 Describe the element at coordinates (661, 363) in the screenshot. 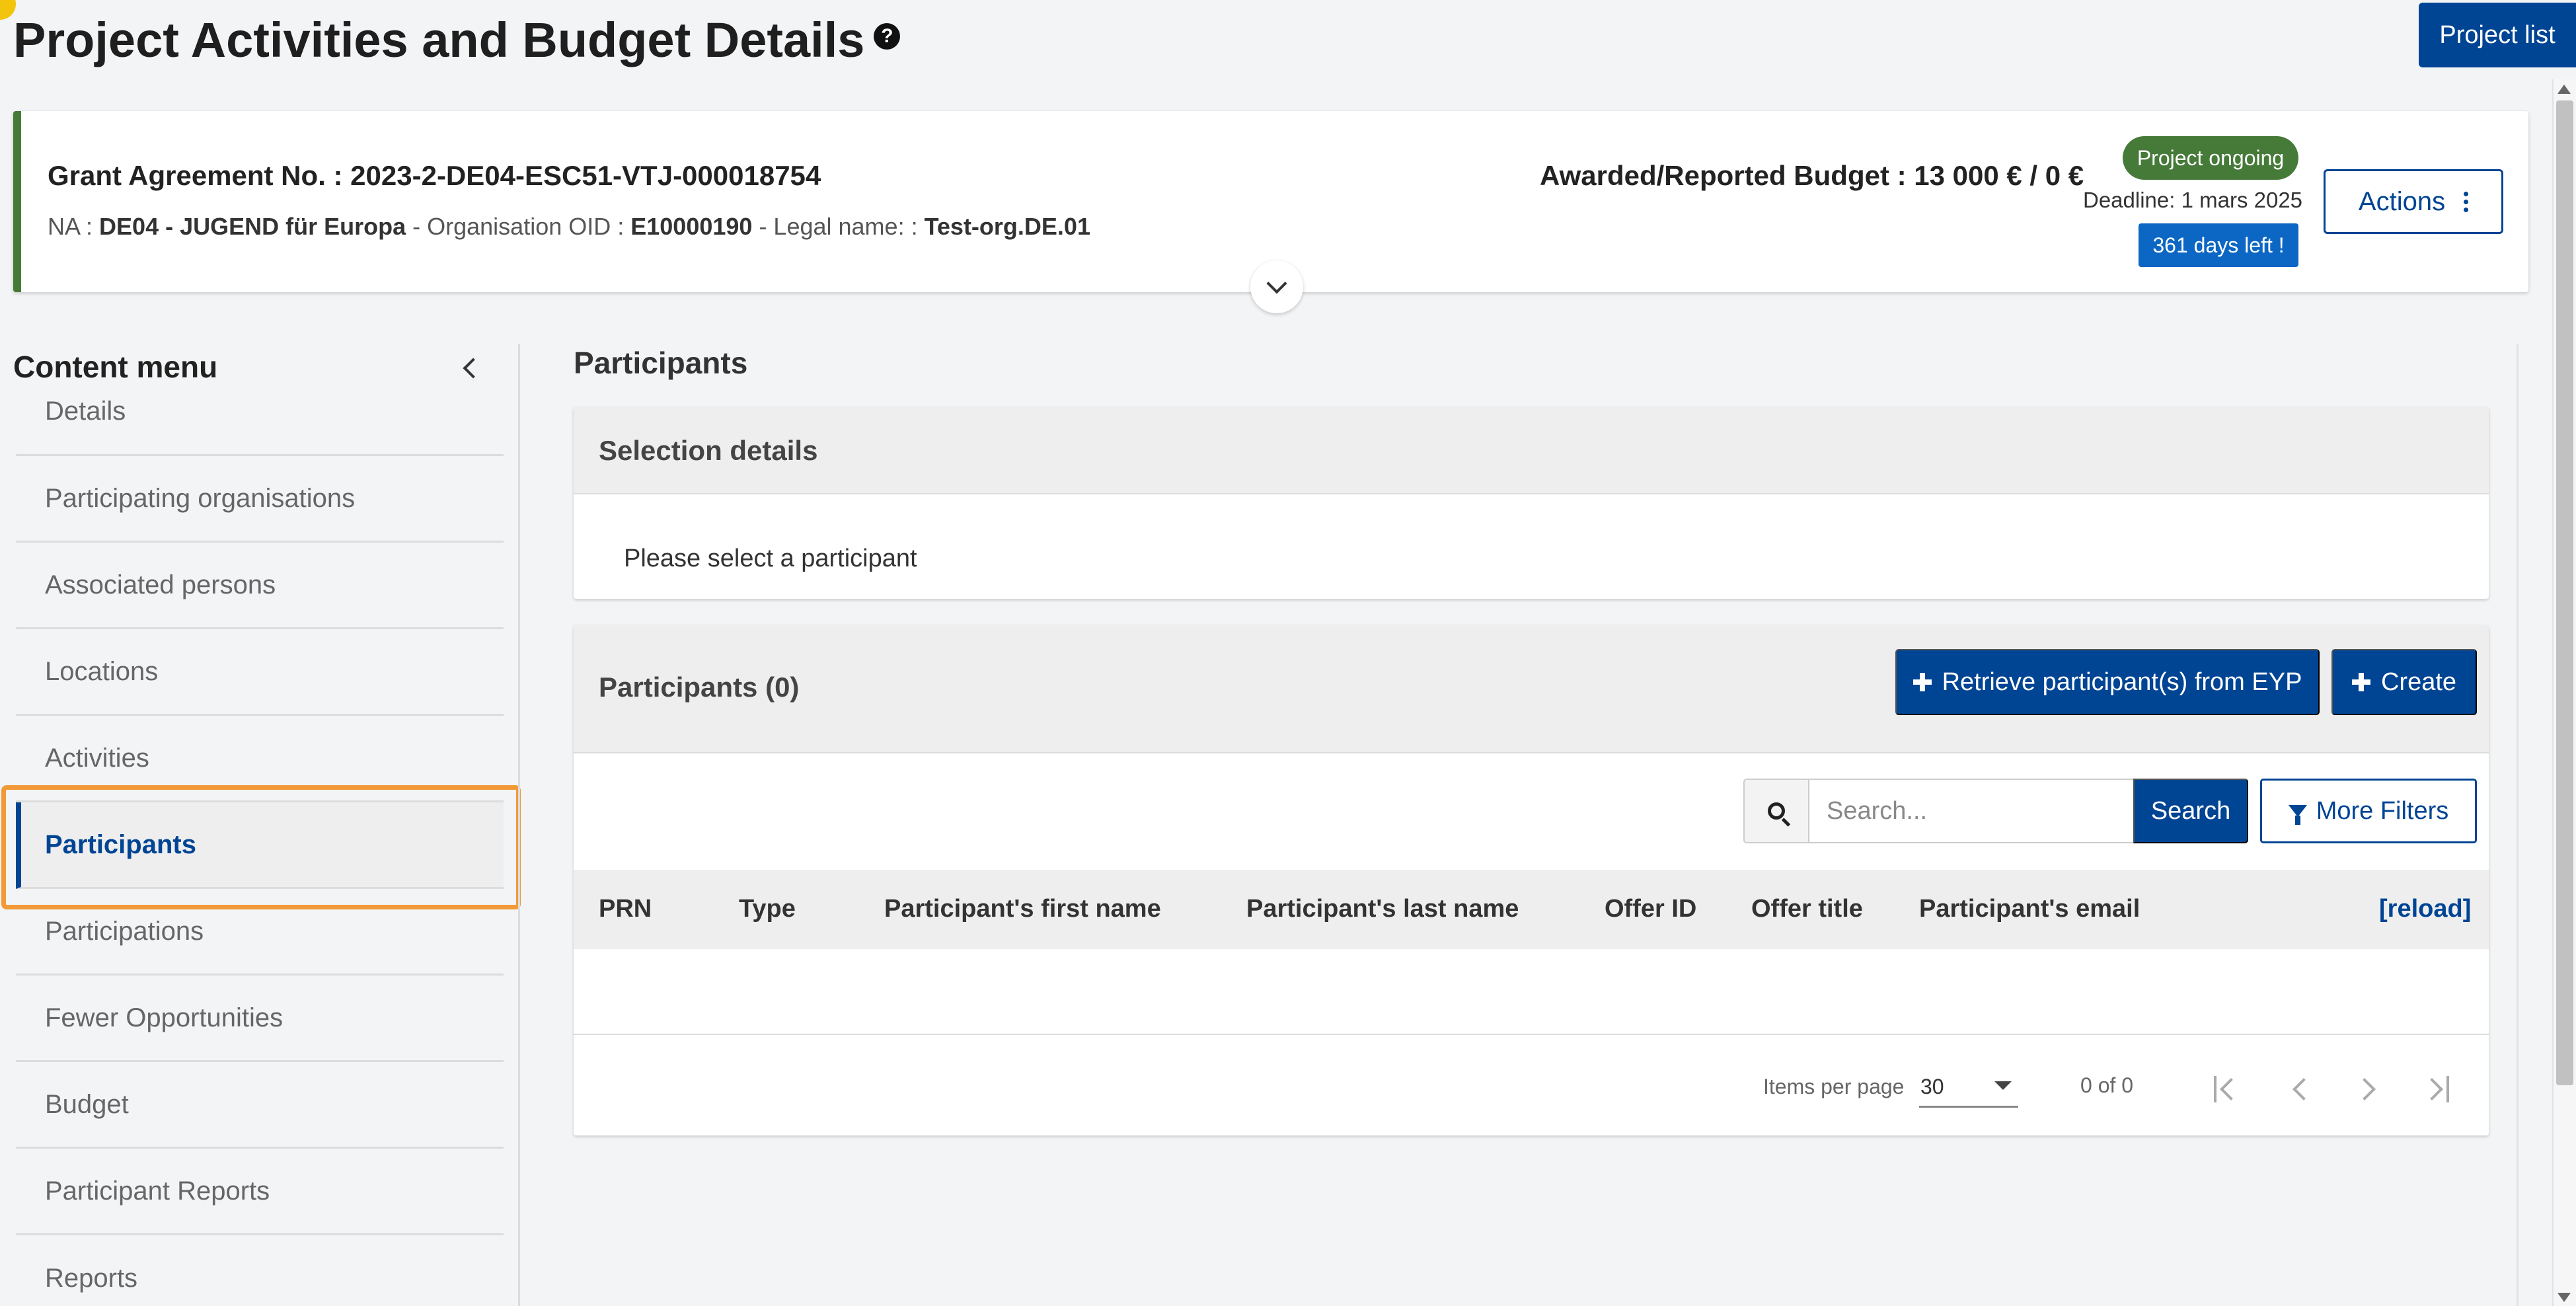

I see `section-title: Participants` at that location.